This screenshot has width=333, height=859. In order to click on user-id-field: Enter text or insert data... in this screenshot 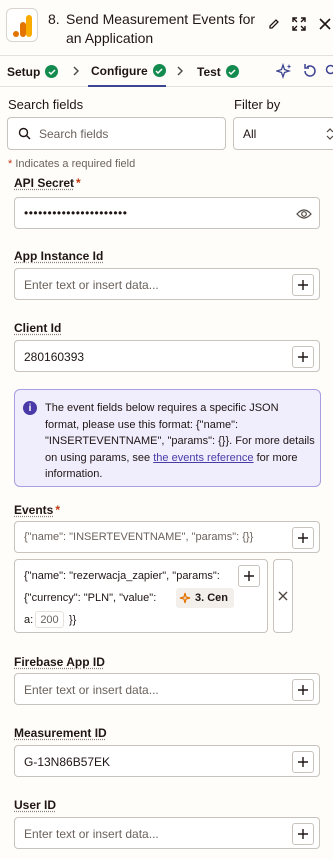, I will do `click(167, 833)`.